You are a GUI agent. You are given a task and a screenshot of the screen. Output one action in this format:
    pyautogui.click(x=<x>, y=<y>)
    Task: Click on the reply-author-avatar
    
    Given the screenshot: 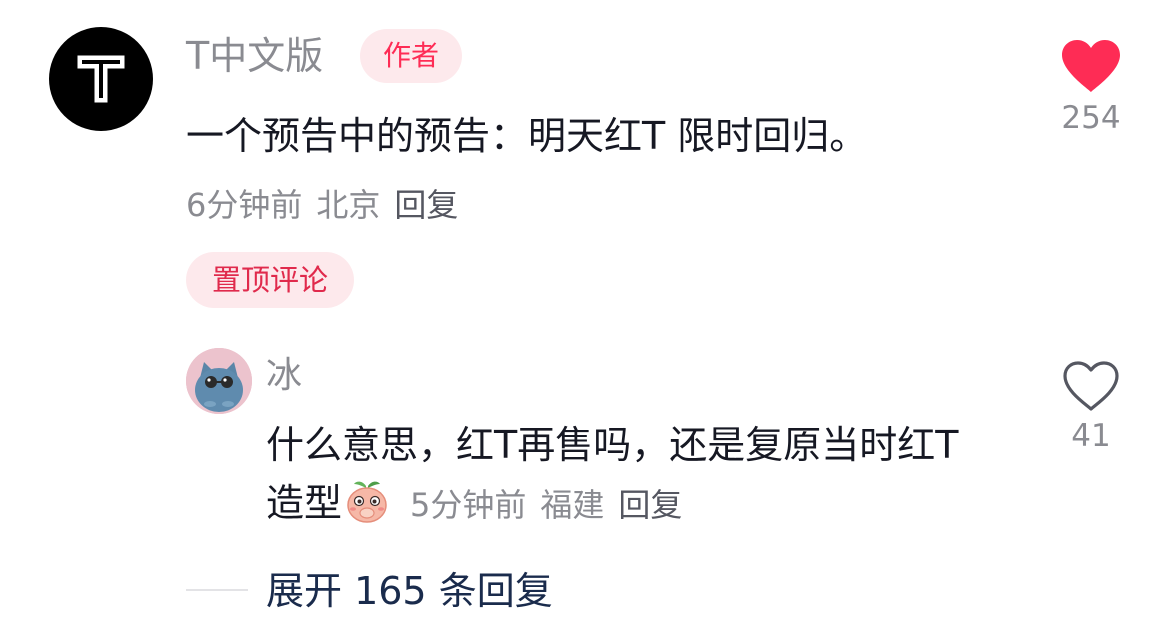 What is the action you would take?
    pyautogui.click(x=219, y=381)
    